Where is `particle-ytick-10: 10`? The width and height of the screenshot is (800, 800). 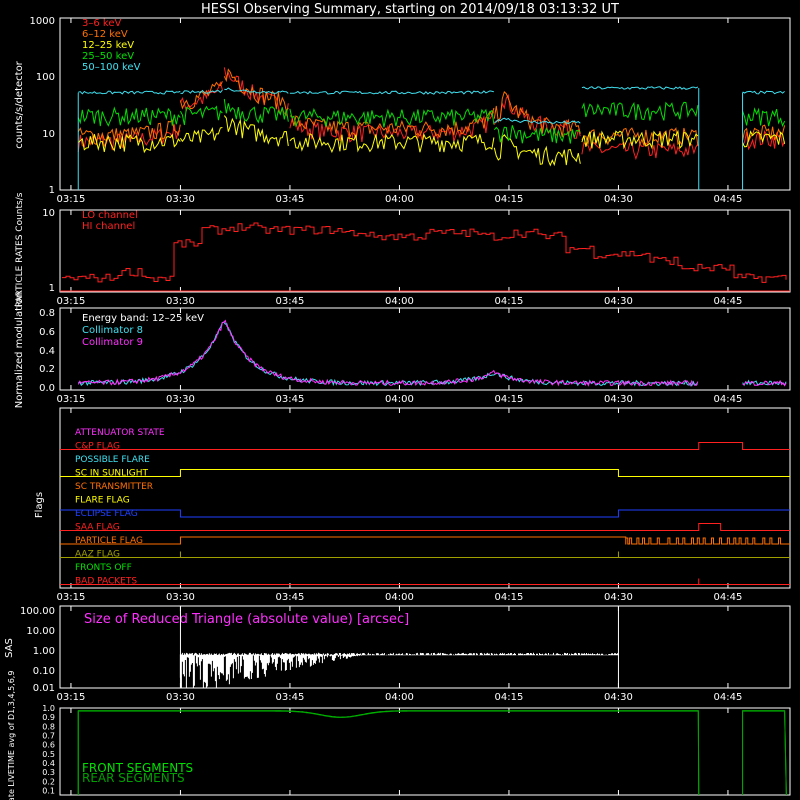
particle-ytick-10: 10 is located at coordinates (48, 213).